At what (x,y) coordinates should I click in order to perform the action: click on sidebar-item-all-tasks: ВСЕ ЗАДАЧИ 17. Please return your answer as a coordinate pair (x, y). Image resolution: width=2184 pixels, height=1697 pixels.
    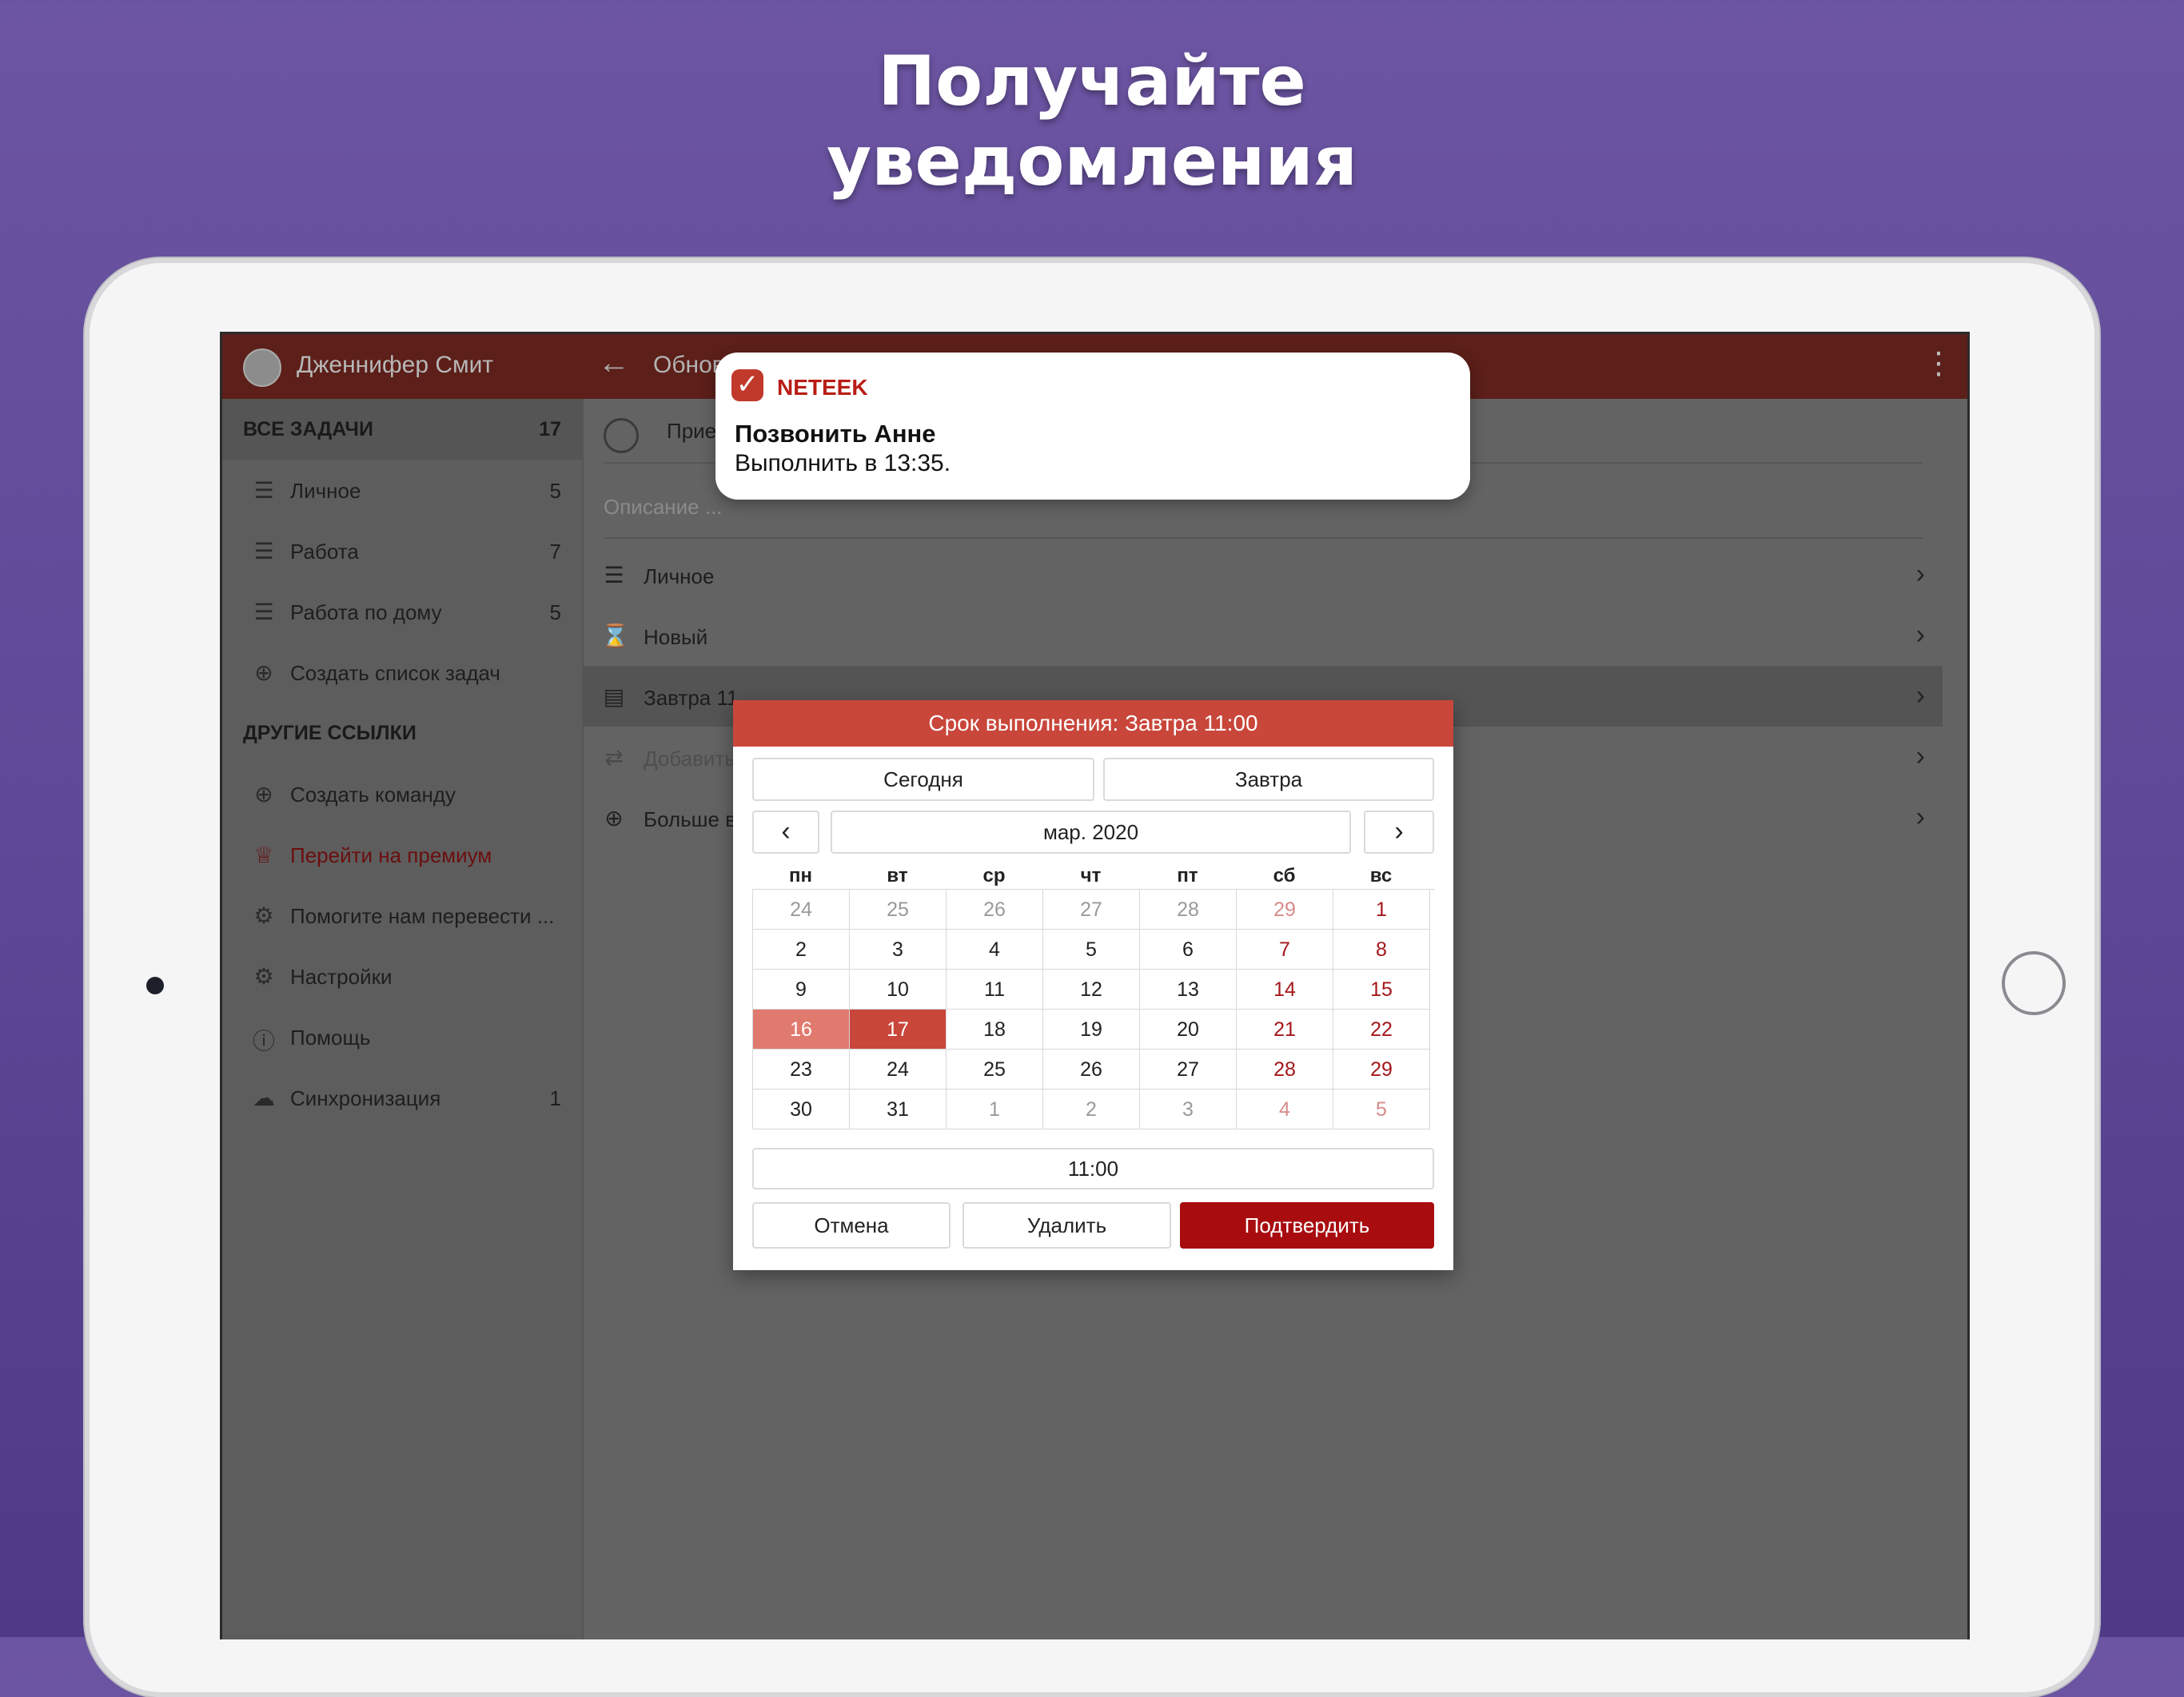
    Looking at the image, I should click on (402, 429).